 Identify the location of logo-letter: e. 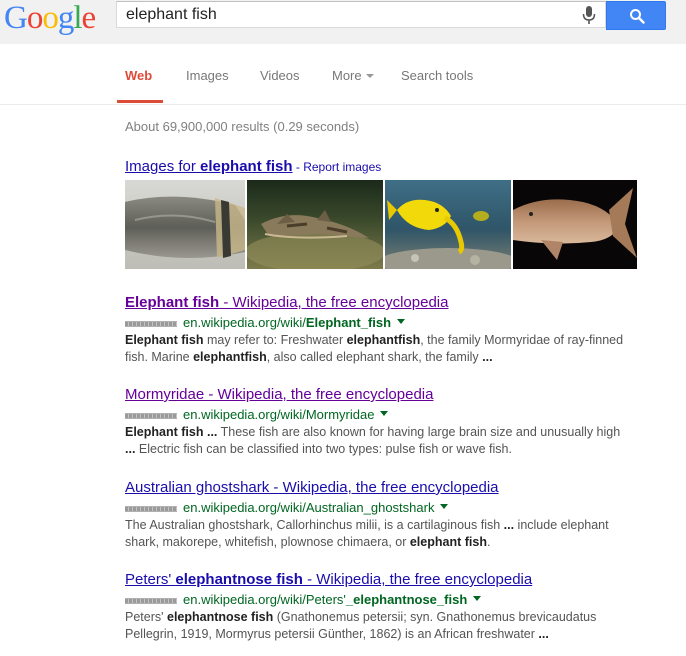
(89, 18).